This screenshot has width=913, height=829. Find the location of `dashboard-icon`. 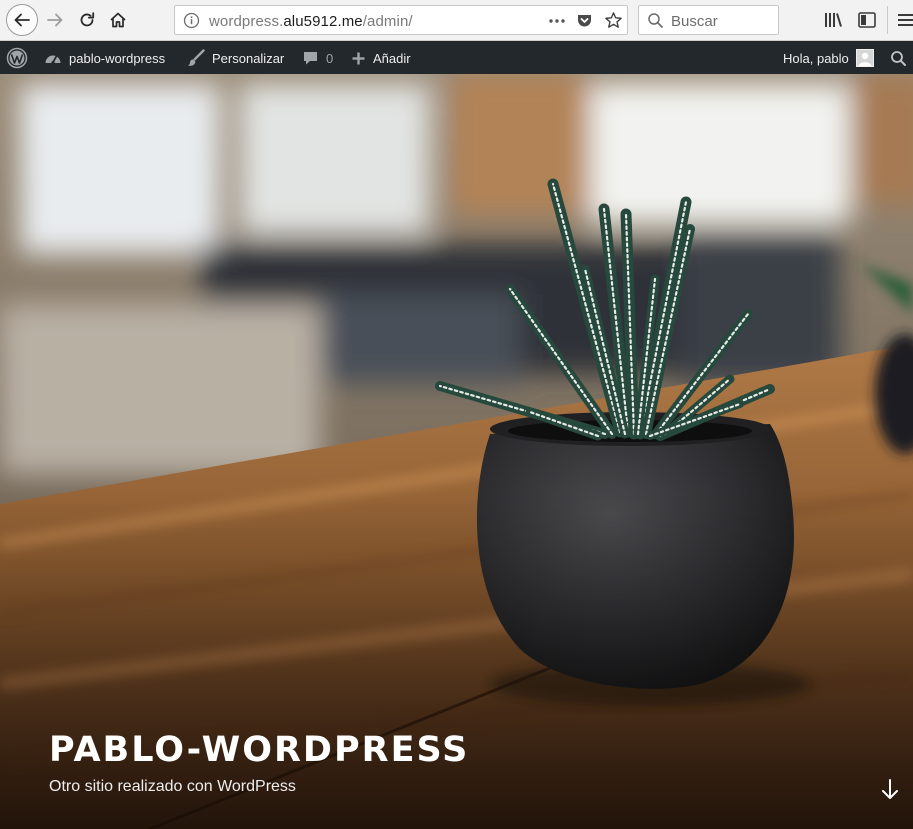

dashboard-icon is located at coordinates (53, 60).